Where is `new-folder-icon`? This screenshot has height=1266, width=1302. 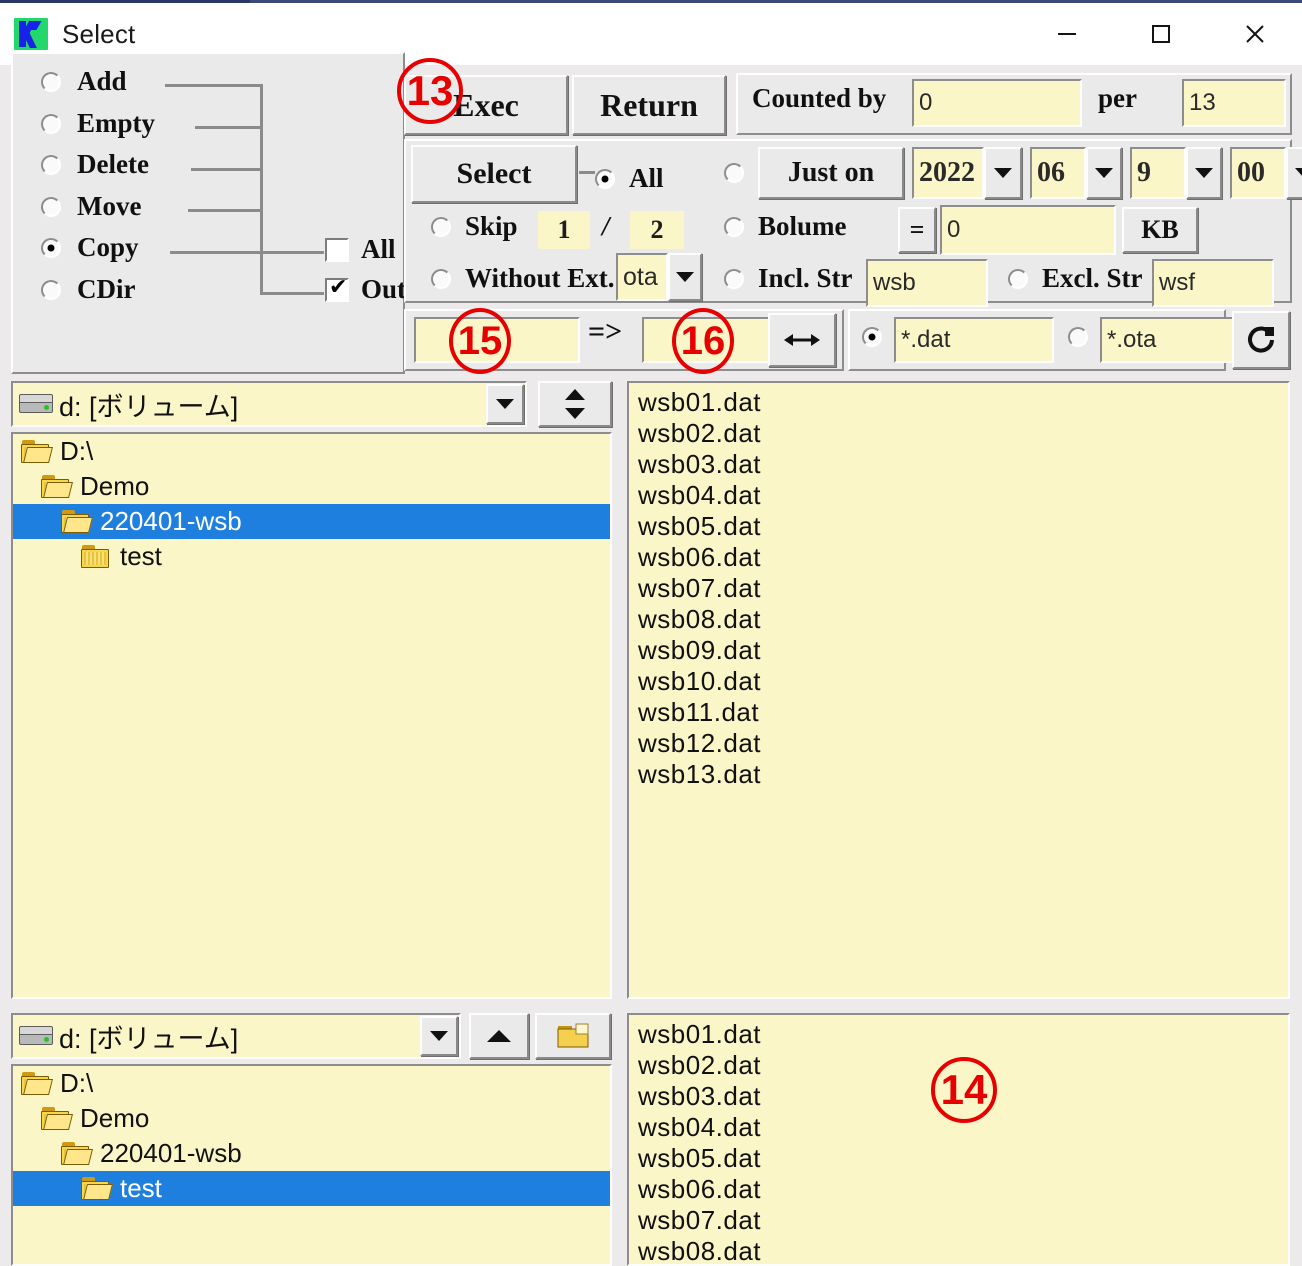
new-folder-icon is located at coordinates (573, 1036).